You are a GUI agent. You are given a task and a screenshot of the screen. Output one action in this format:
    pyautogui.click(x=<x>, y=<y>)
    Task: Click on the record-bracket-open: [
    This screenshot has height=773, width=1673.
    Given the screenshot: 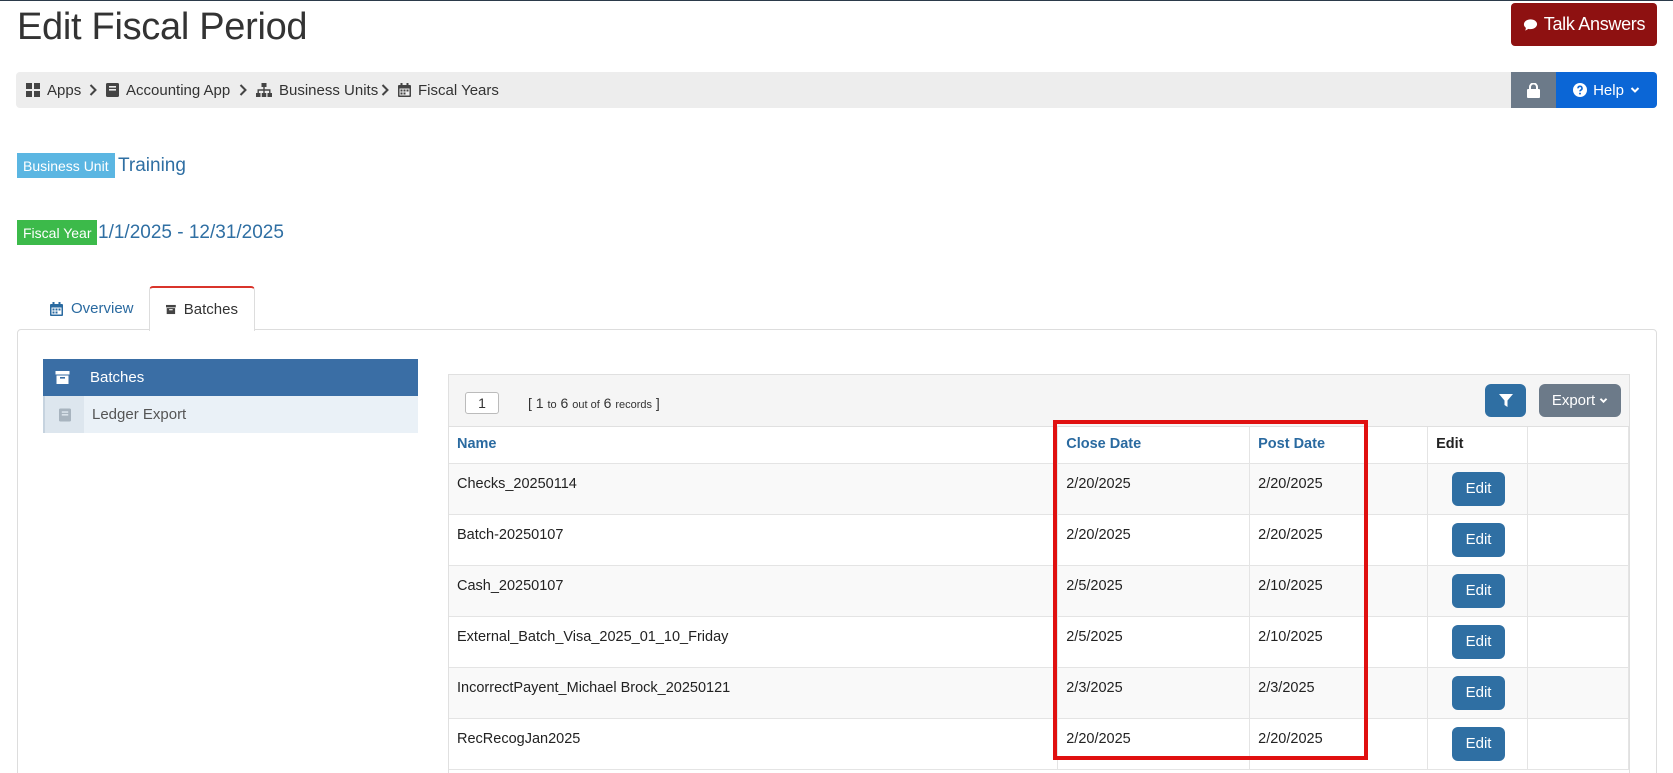 What is the action you would take?
    pyautogui.click(x=530, y=403)
    